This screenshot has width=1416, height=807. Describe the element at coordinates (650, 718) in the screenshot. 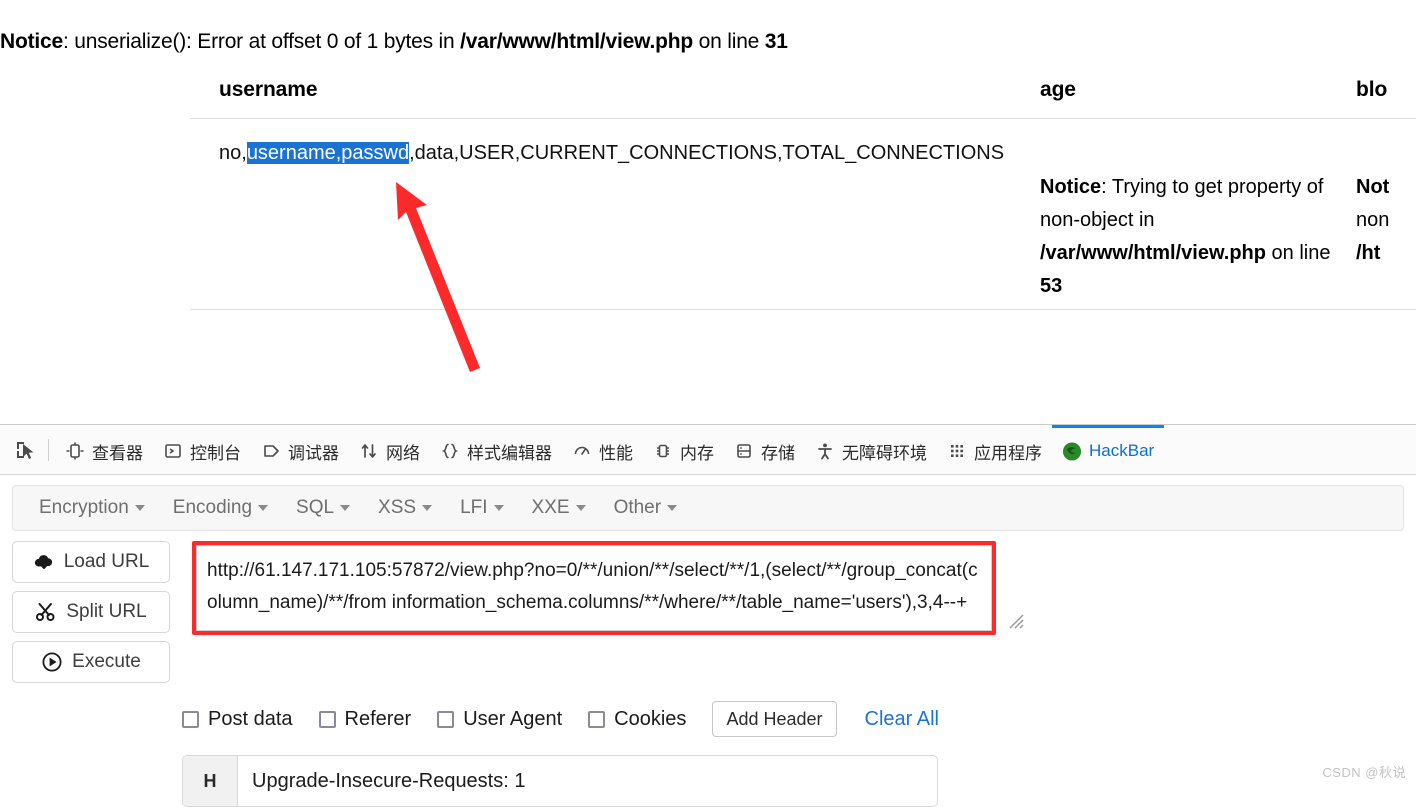

I see `checkbox-label: Cookies` at that location.